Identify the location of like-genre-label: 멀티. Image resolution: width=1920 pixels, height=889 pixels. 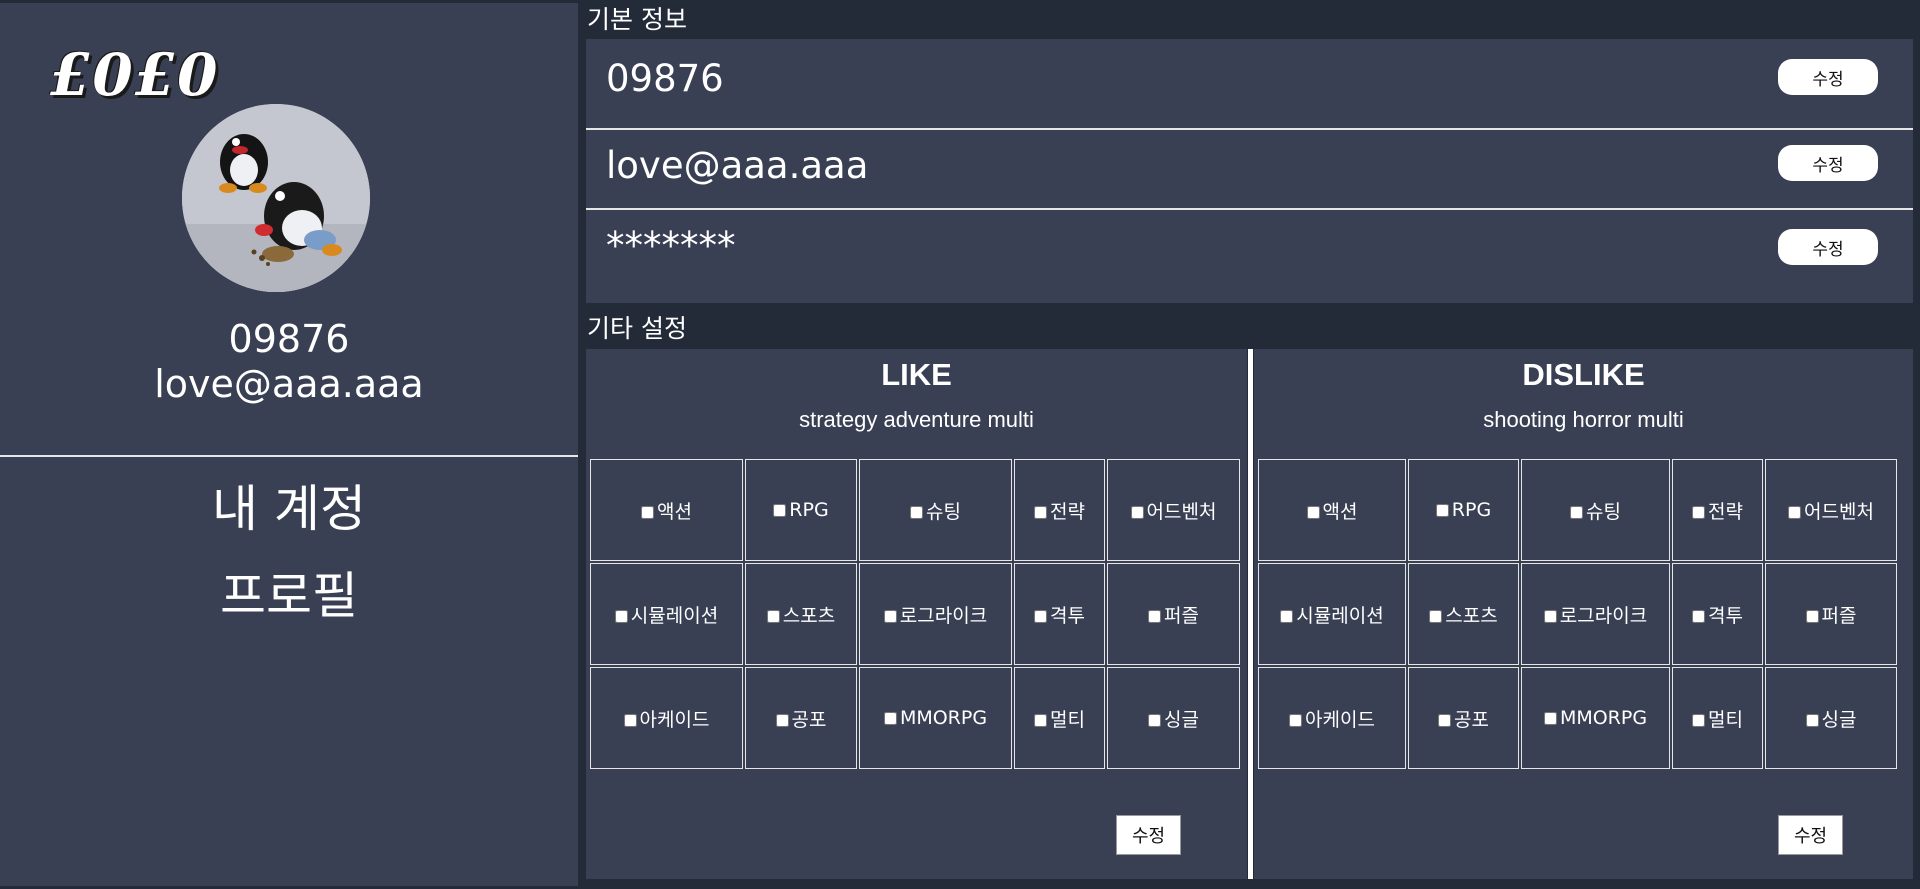
(1067, 719).